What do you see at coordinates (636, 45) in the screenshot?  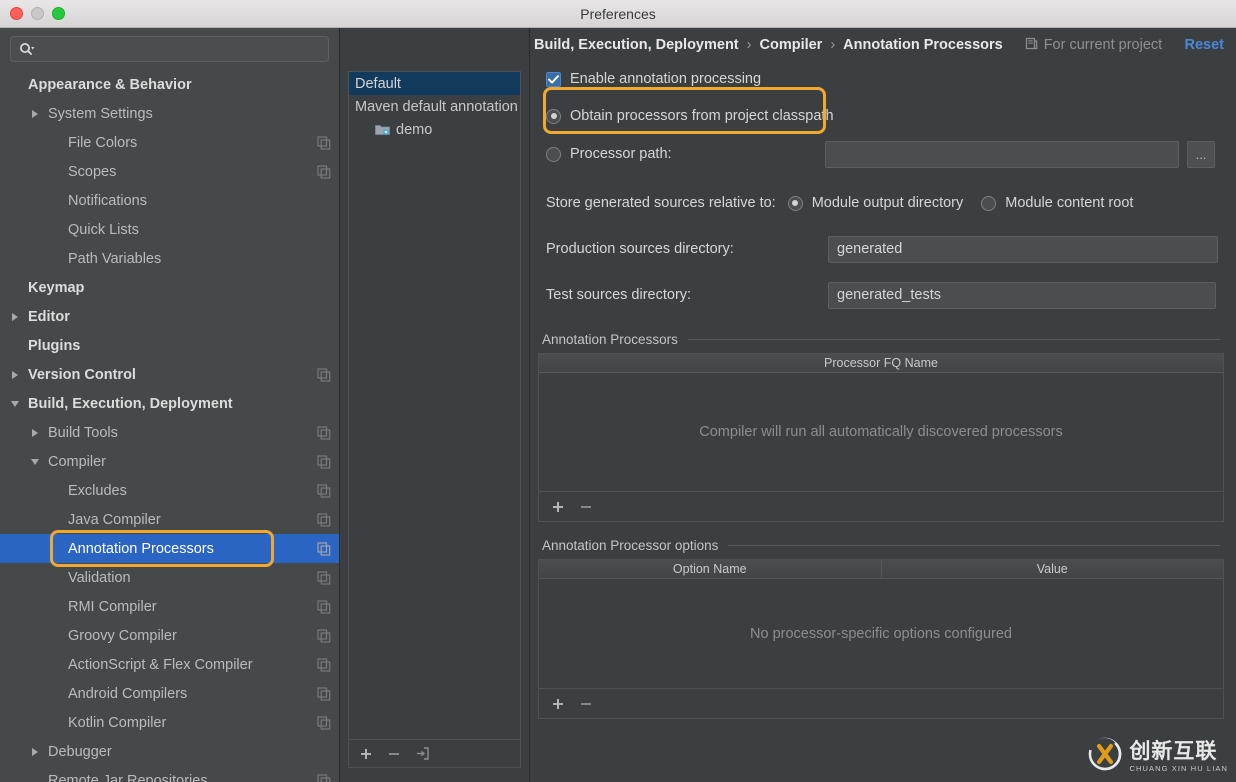 I see `breadcrumb-part-0: Build, Execution, Deployment` at bounding box center [636, 45].